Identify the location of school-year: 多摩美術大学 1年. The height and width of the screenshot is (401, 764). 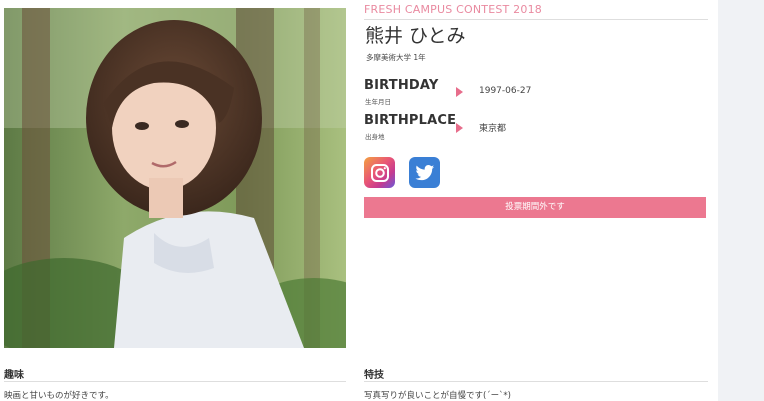
(396, 57).